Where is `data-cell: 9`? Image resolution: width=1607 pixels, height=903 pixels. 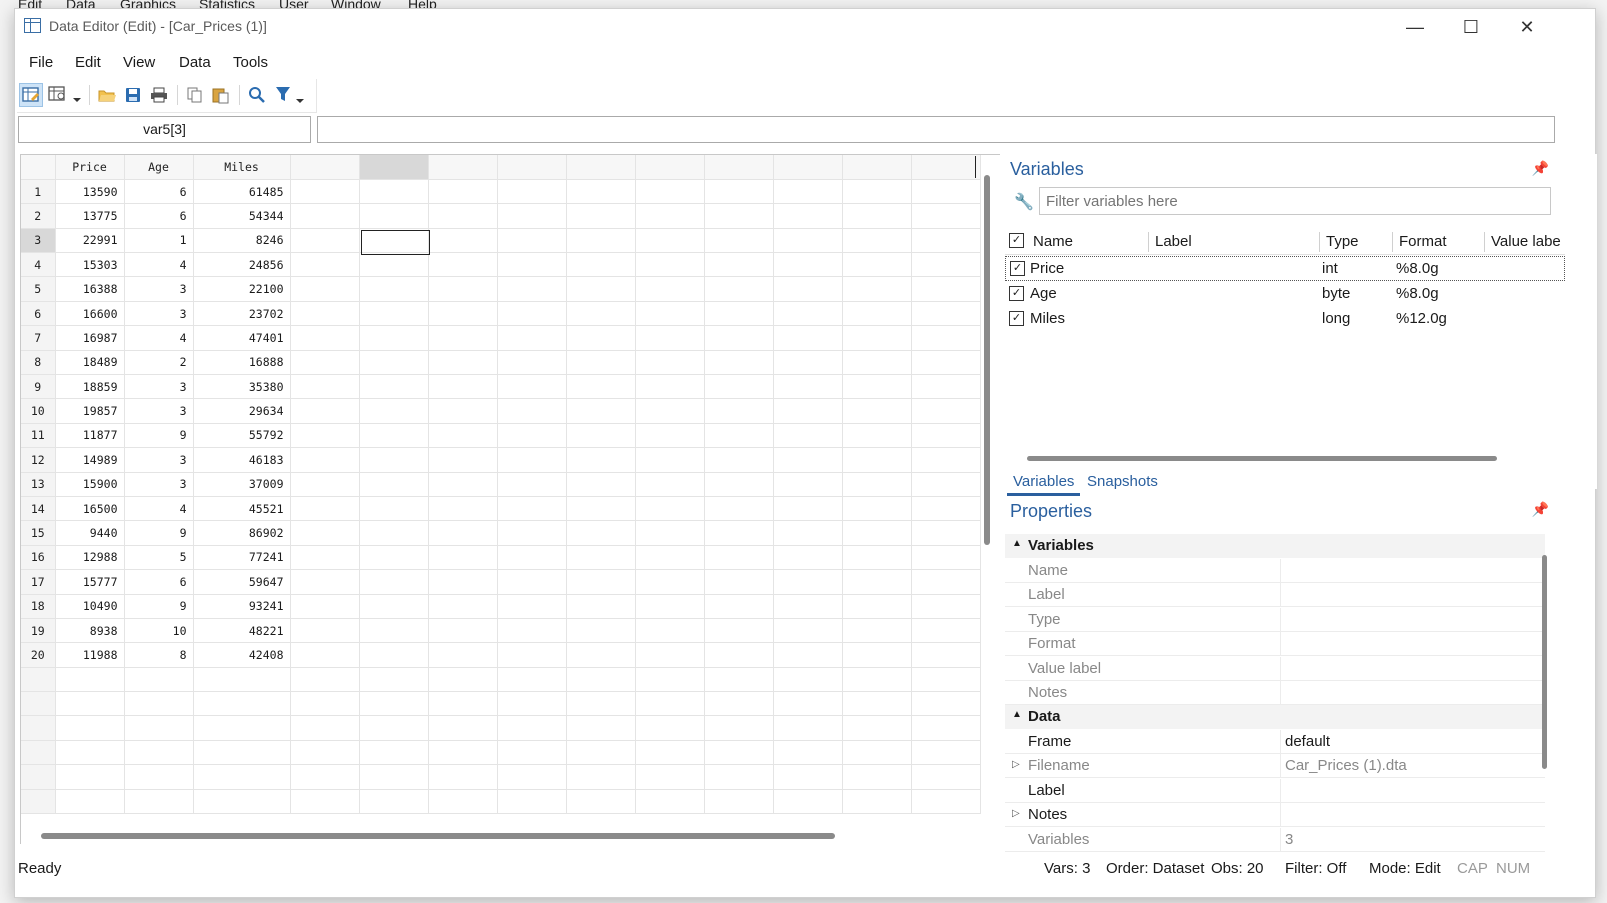 data-cell: 9 is located at coordinates (159, 533).